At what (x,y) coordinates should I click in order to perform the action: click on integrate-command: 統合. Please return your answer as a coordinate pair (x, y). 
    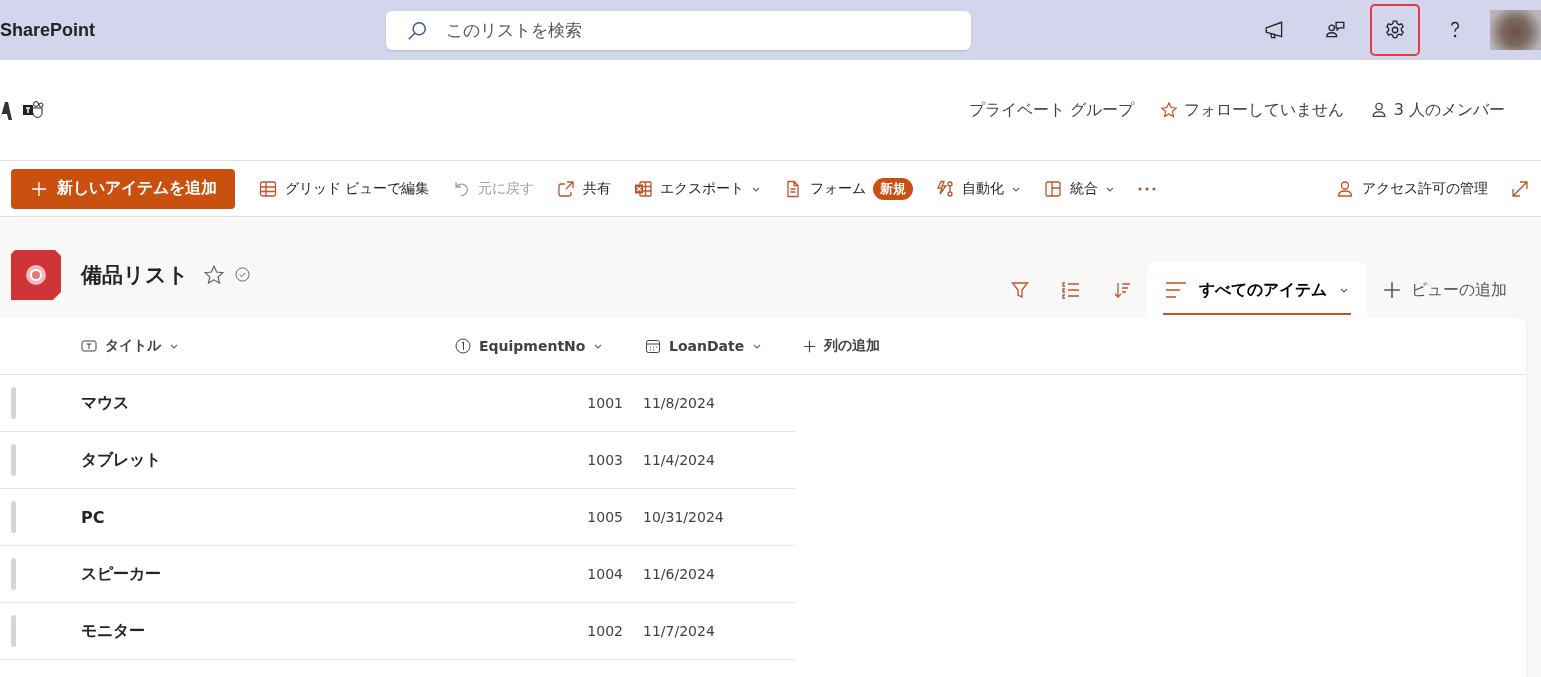
    Looking at the image, I should click on (1079, 188).